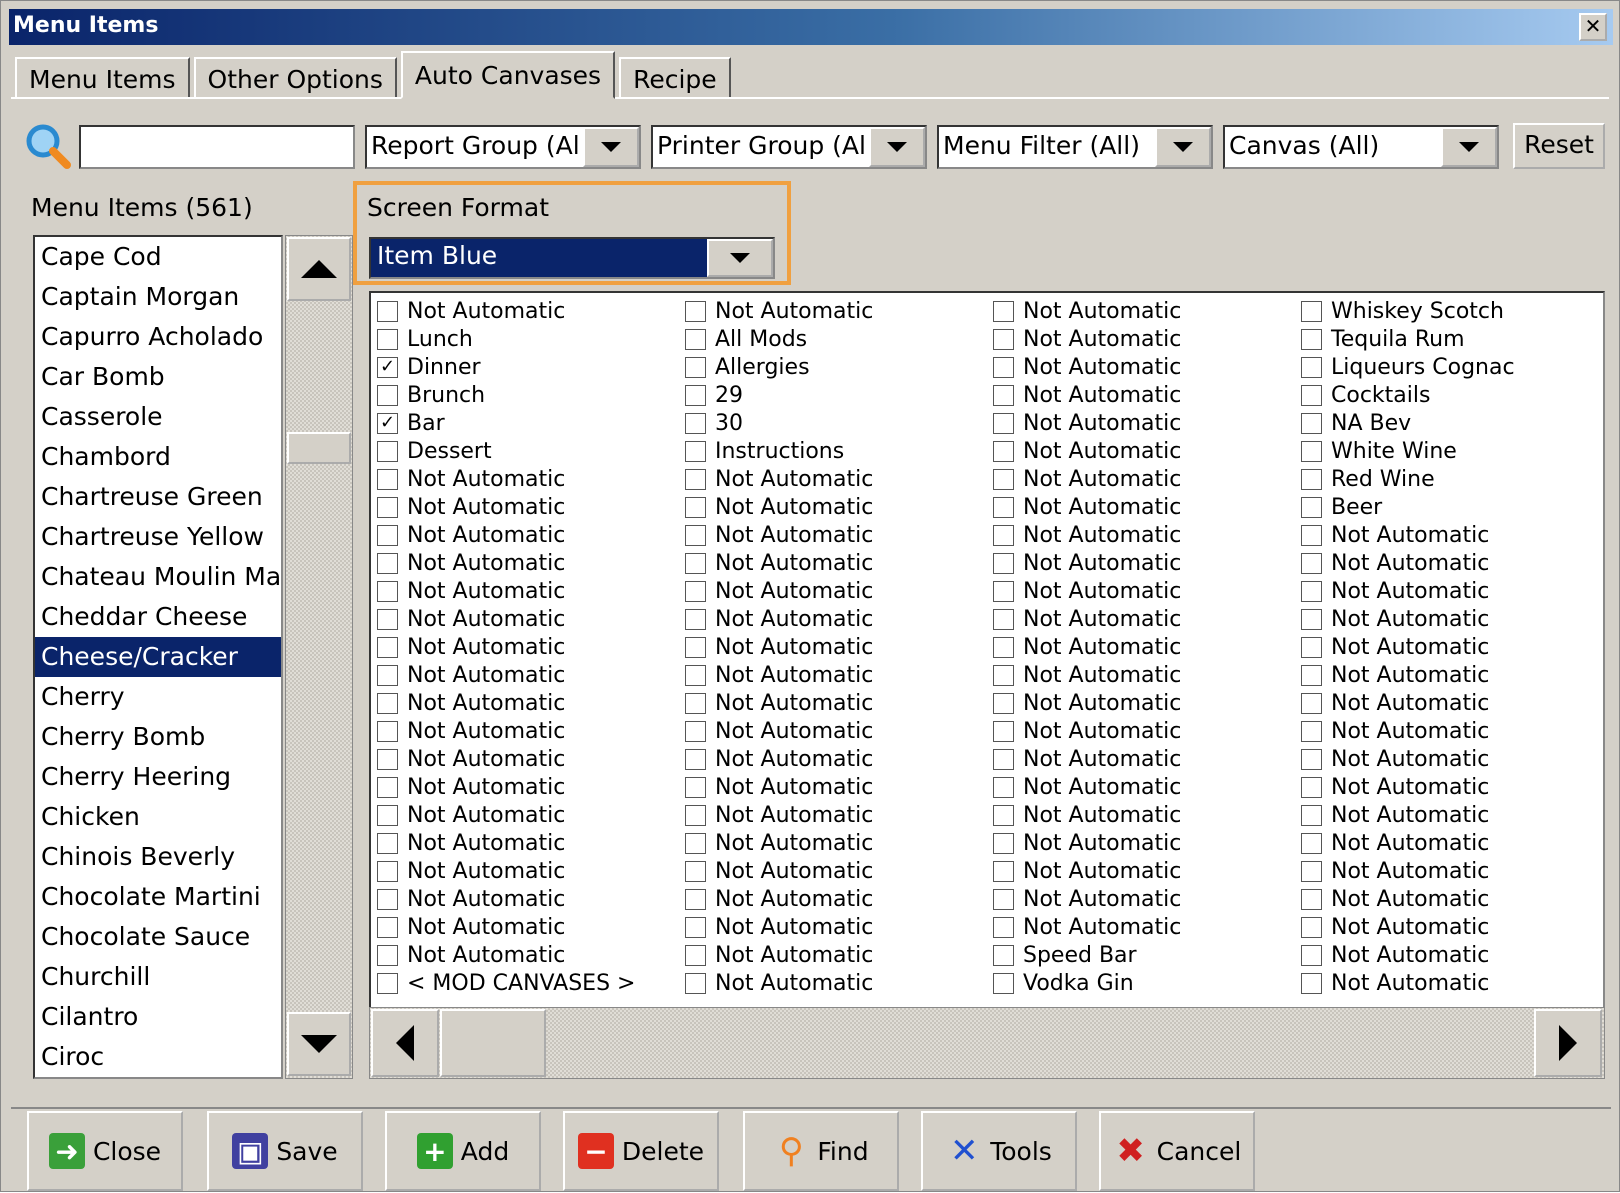  What do you see at coordinates (829, 339) in the screenshot?
I see `canvas-checkbox-row: All Mods` at bounding box center [829, 339].